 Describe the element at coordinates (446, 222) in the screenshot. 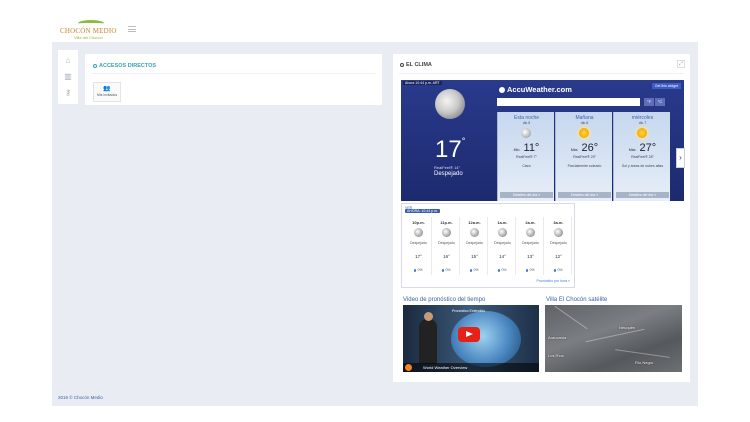

I see `hourly-time: 11p.m.` at that location.